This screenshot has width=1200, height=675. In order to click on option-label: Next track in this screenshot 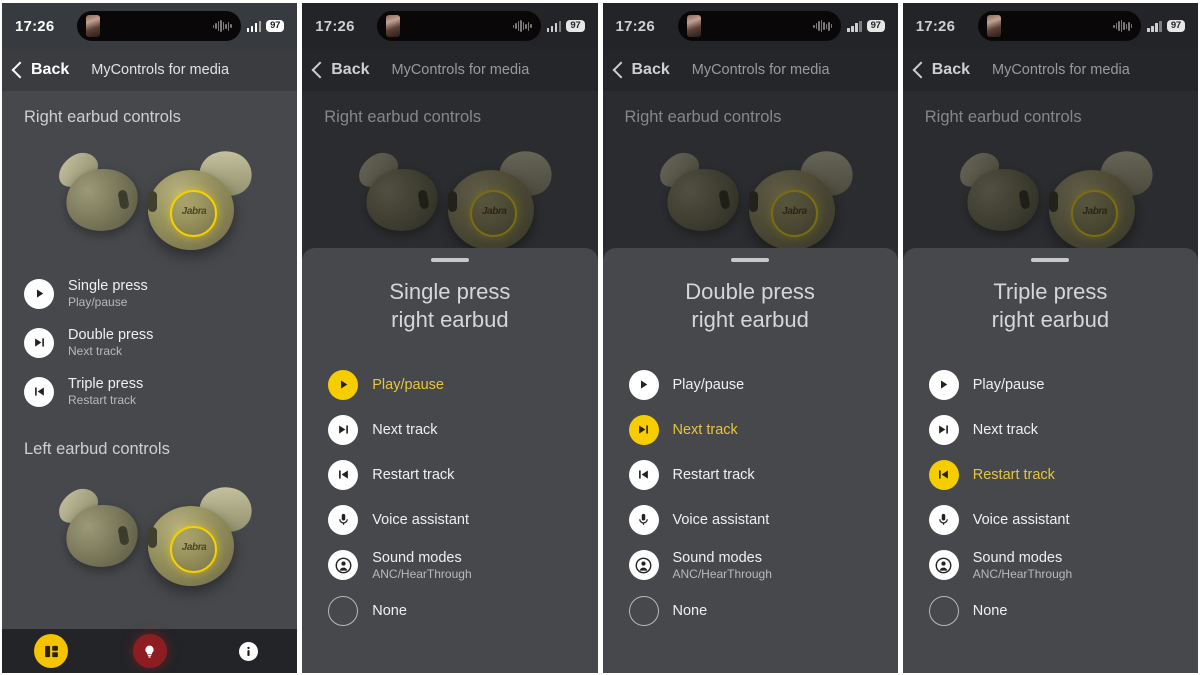, I will do `click(405, 429)`.